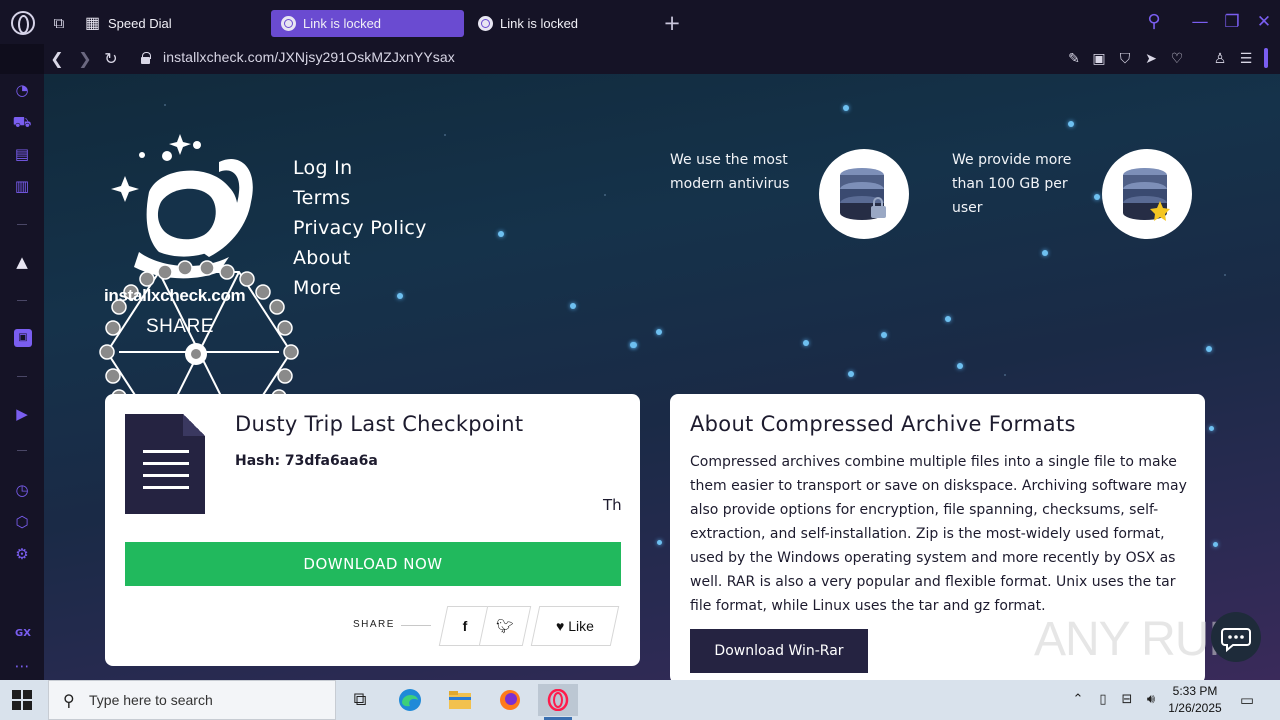 The image size is (1280, 720). I want to click on extensions-cube-icon: ⬡, so click(22, 522).